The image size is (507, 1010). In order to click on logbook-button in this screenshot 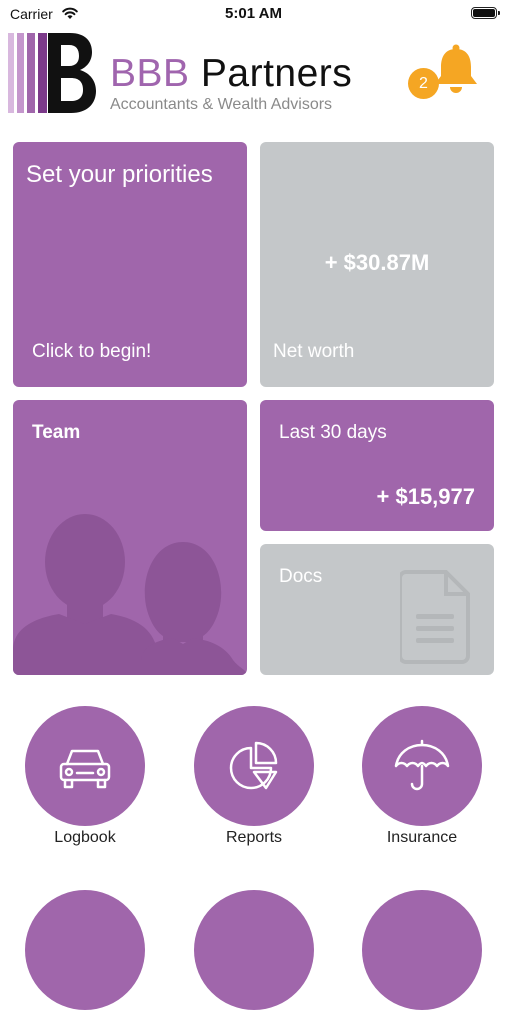, I will do `click(85, 766)`.